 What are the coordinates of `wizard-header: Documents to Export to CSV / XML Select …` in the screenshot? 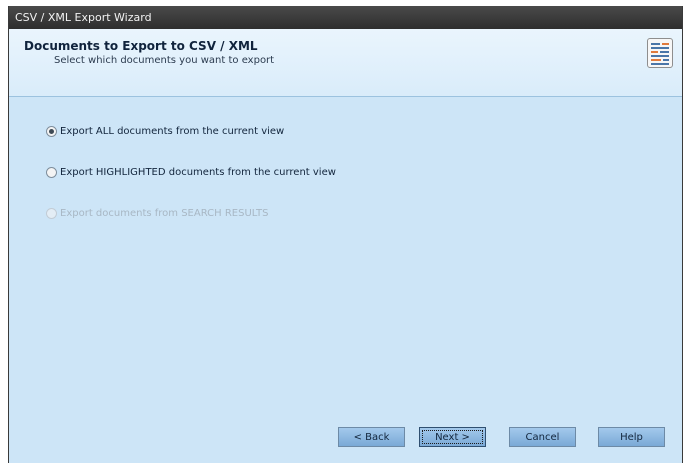 It's located at (345, 63).